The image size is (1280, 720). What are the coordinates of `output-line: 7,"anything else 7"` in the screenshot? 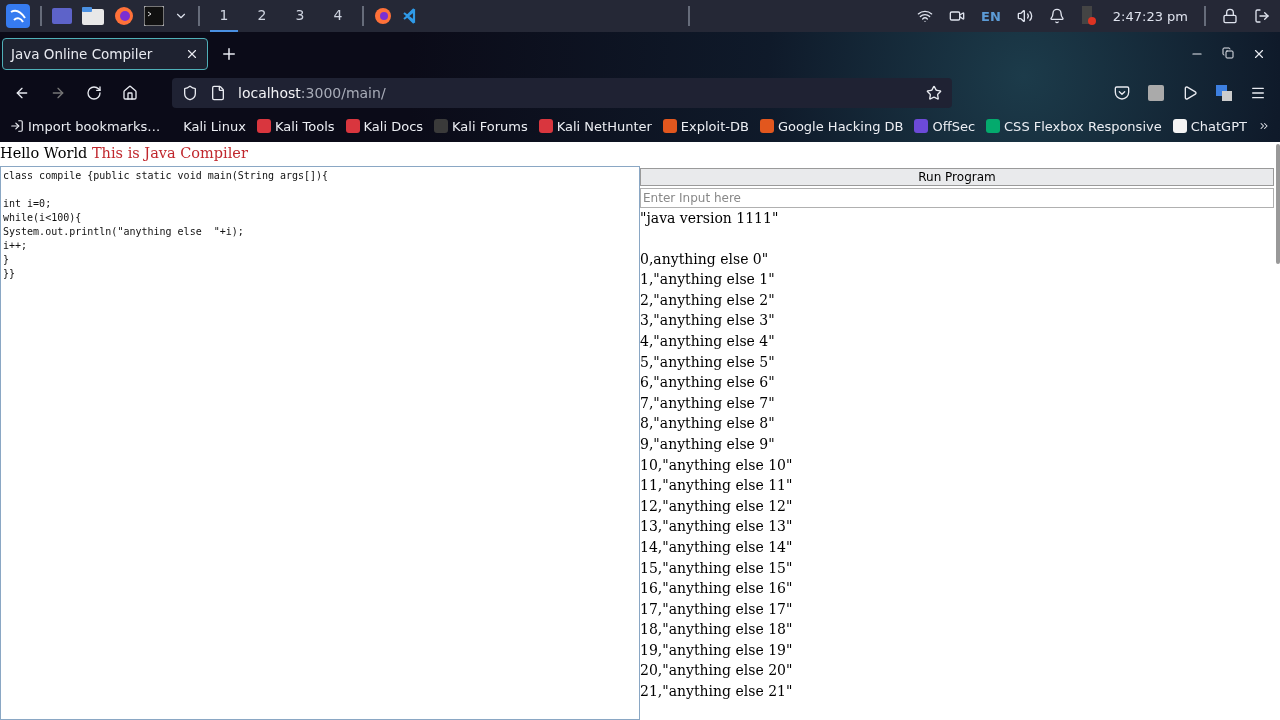 It's located at (708, 403).